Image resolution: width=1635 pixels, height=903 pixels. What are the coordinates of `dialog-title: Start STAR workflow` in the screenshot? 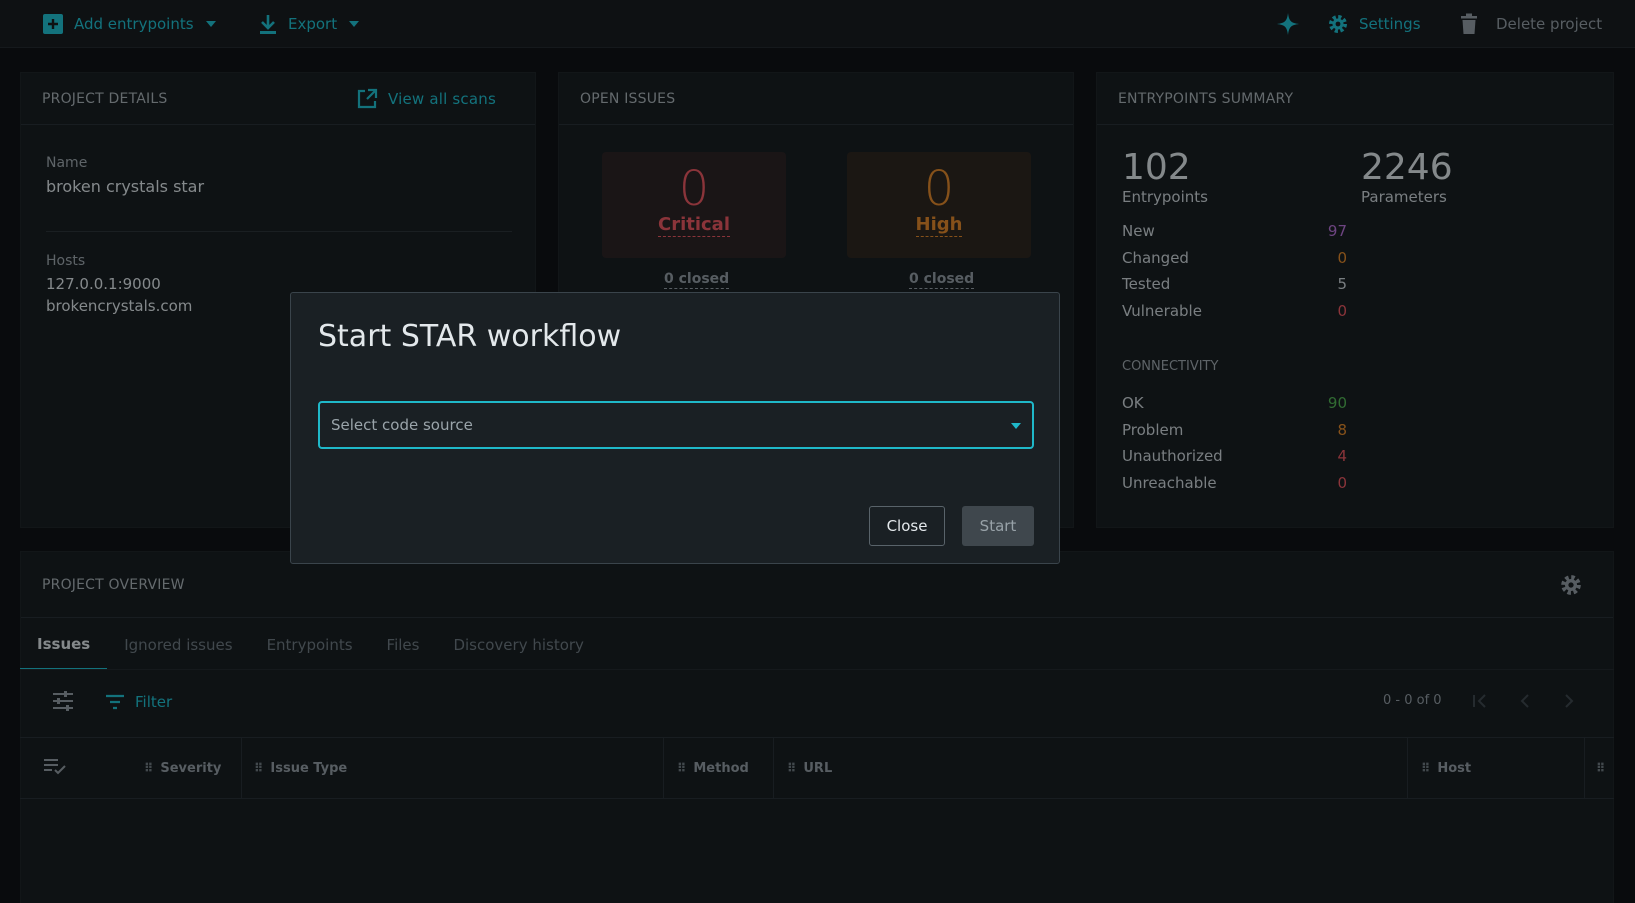 It's located at (470, 336).